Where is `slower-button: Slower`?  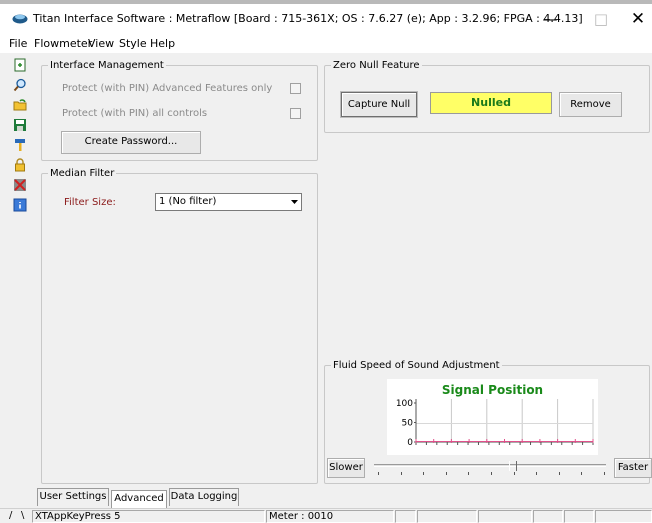 slower-button: Slower is located at coordinates (346, 468).